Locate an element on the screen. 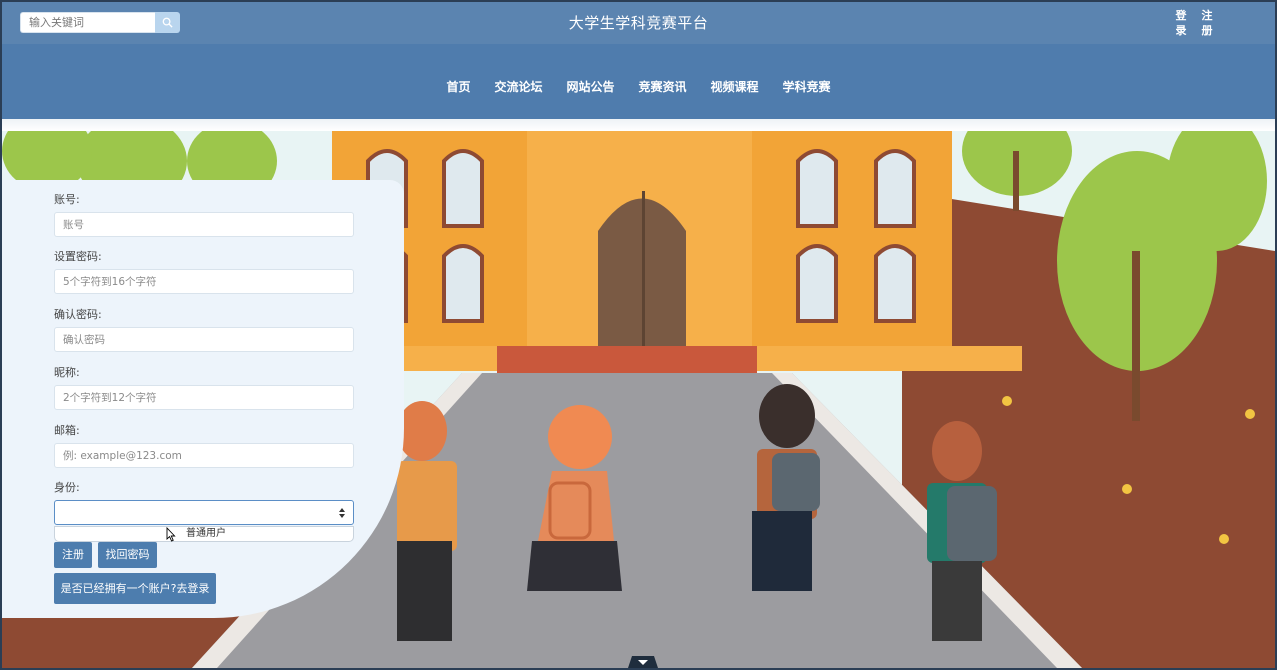  nav-item-competition-news: 竞赛资讯 is located at coordinates (663, 86).